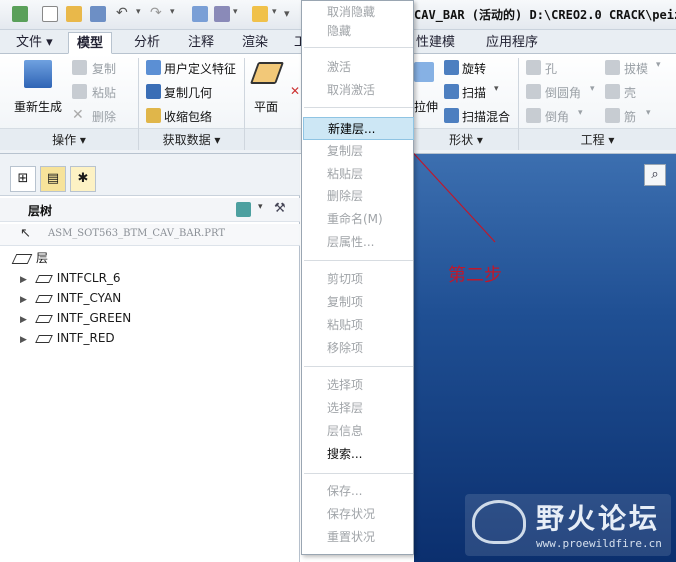  I want to click on tab-render: 渲染, so click(255, 43).